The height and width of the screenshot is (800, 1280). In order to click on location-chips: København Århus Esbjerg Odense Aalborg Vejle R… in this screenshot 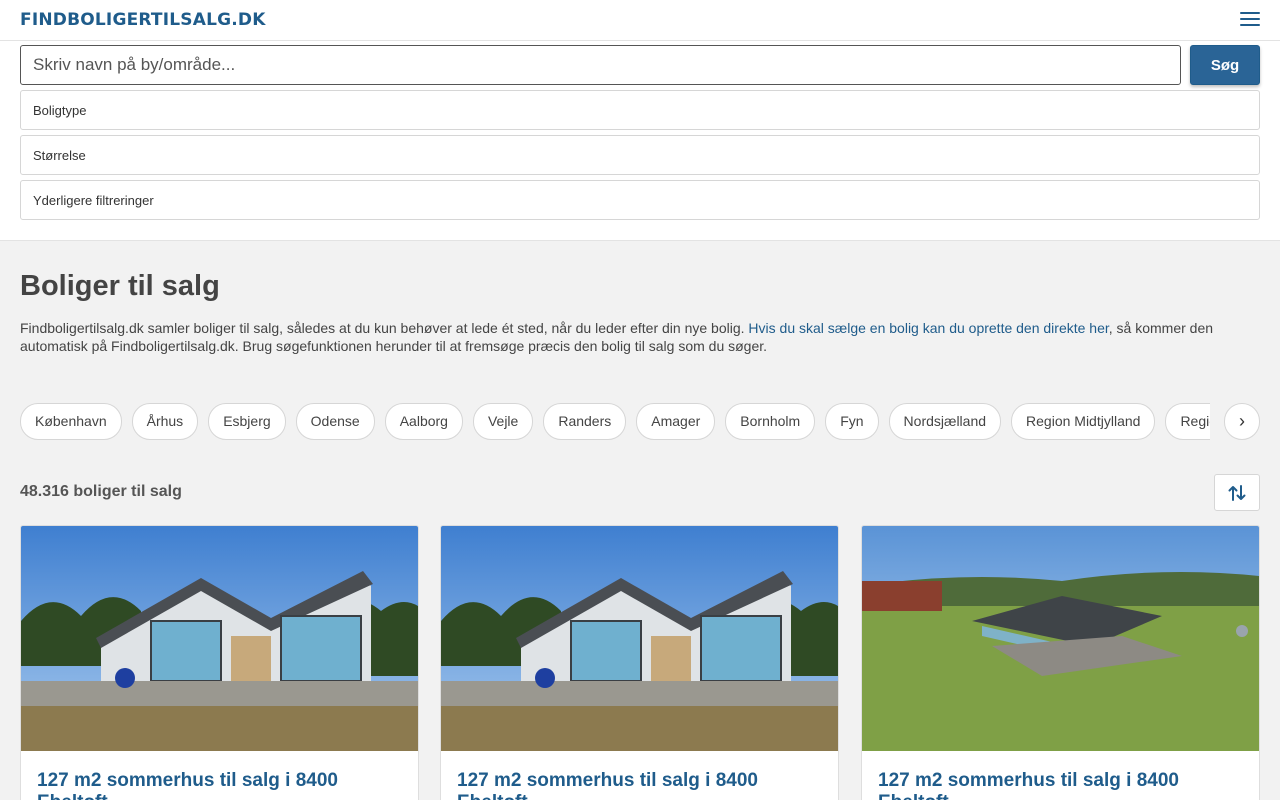, I will do `click(615, 422)`.